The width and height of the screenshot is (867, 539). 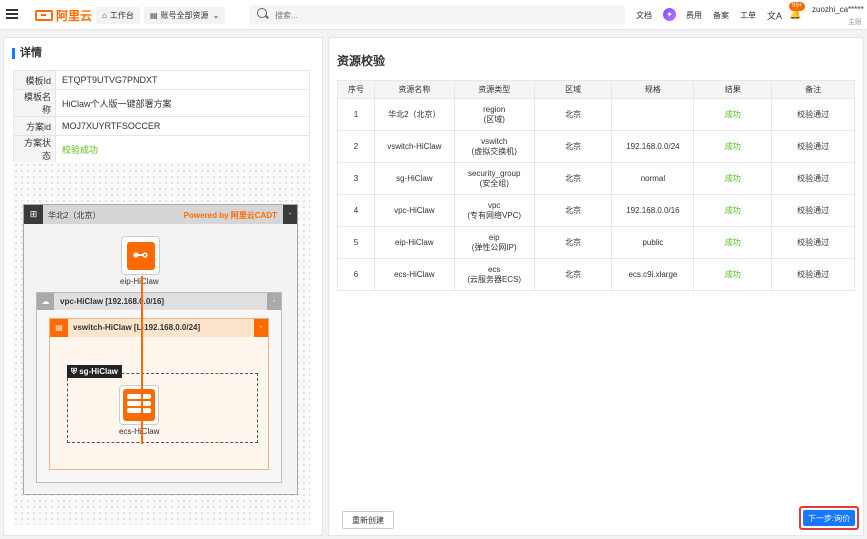 I want to click on eip-ecs-connection-line, so click(x=142, y=360).